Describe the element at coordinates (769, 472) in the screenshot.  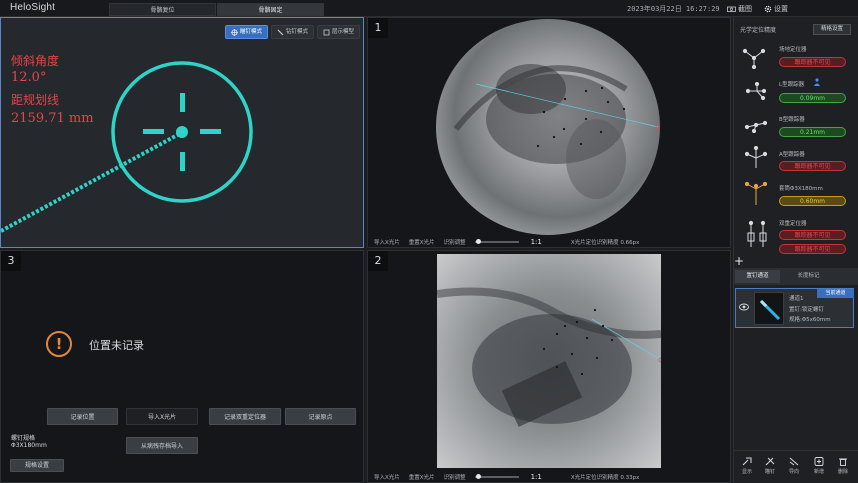
I see `tool-aim-label: 瞄钉` at that location.